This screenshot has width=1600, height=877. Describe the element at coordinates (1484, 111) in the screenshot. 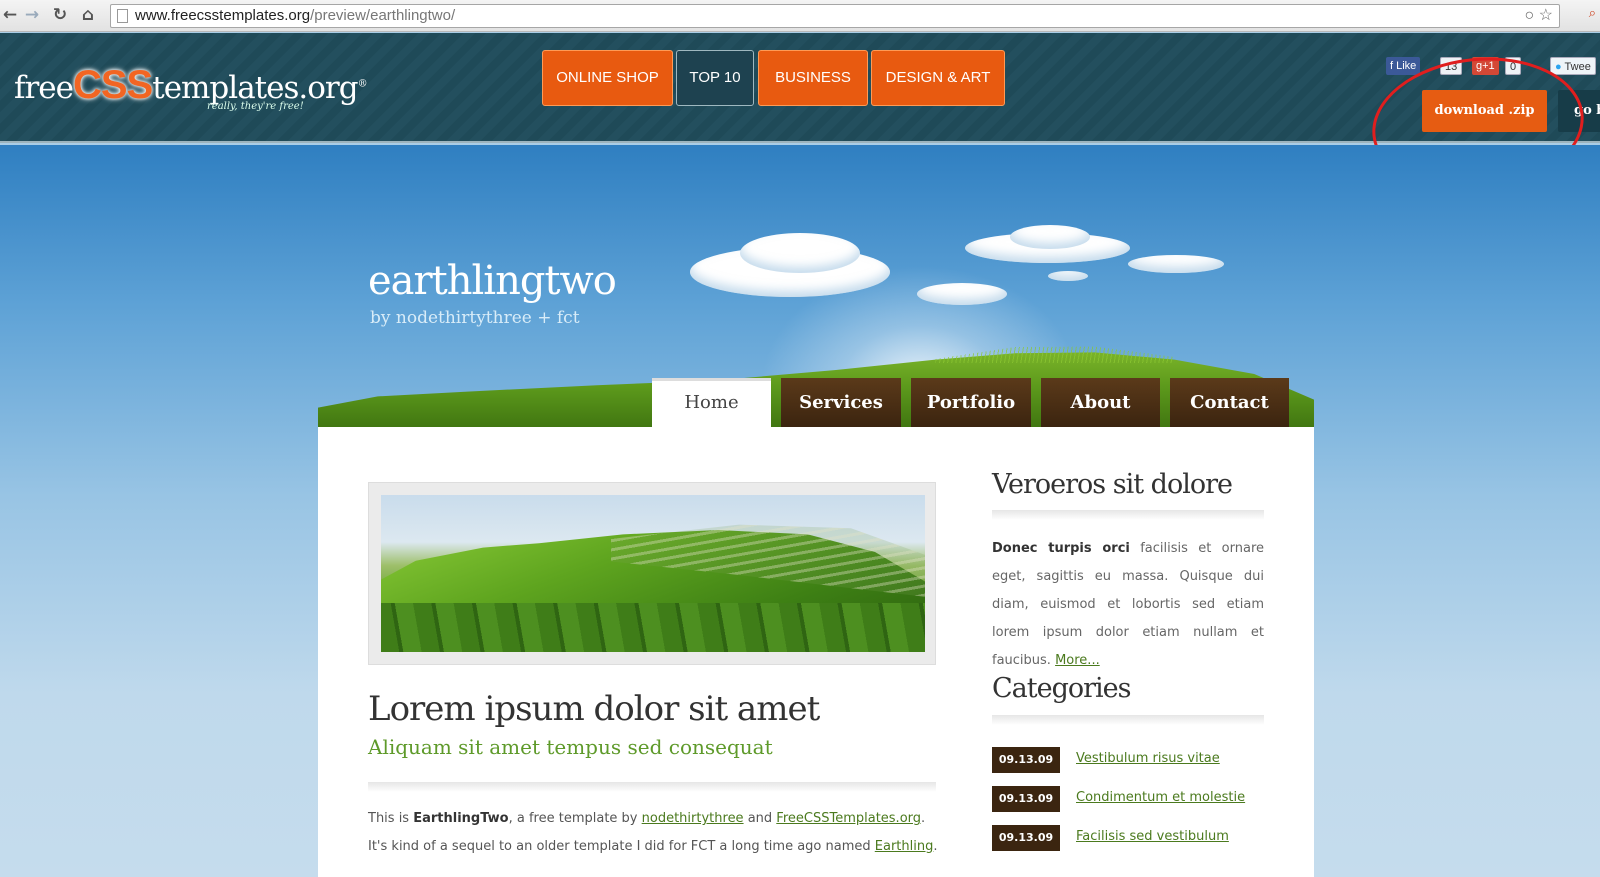

I see `download-zip-button: download .zip` at that location.